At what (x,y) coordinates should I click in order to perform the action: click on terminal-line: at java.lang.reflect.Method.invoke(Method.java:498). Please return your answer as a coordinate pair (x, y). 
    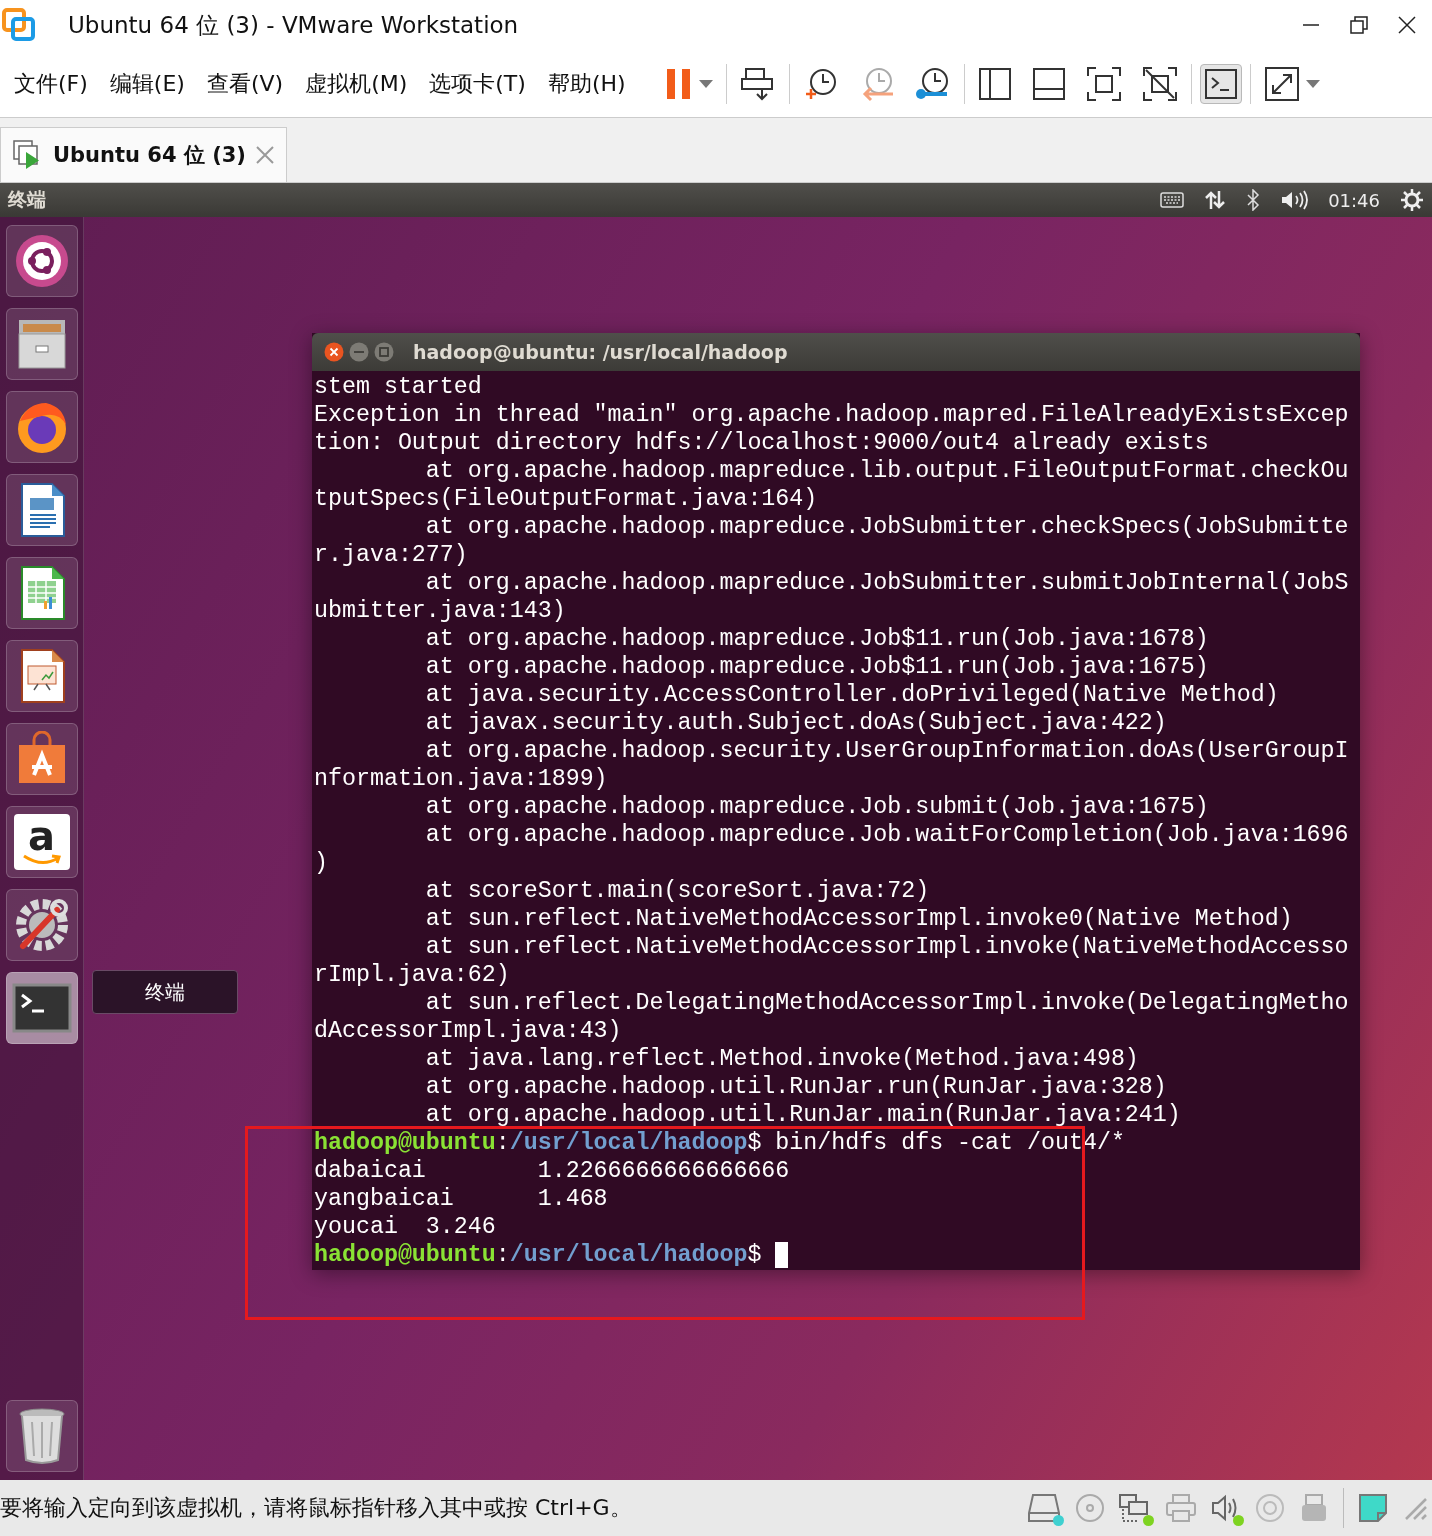
    Looking at the image, I should click on (782, 1059).